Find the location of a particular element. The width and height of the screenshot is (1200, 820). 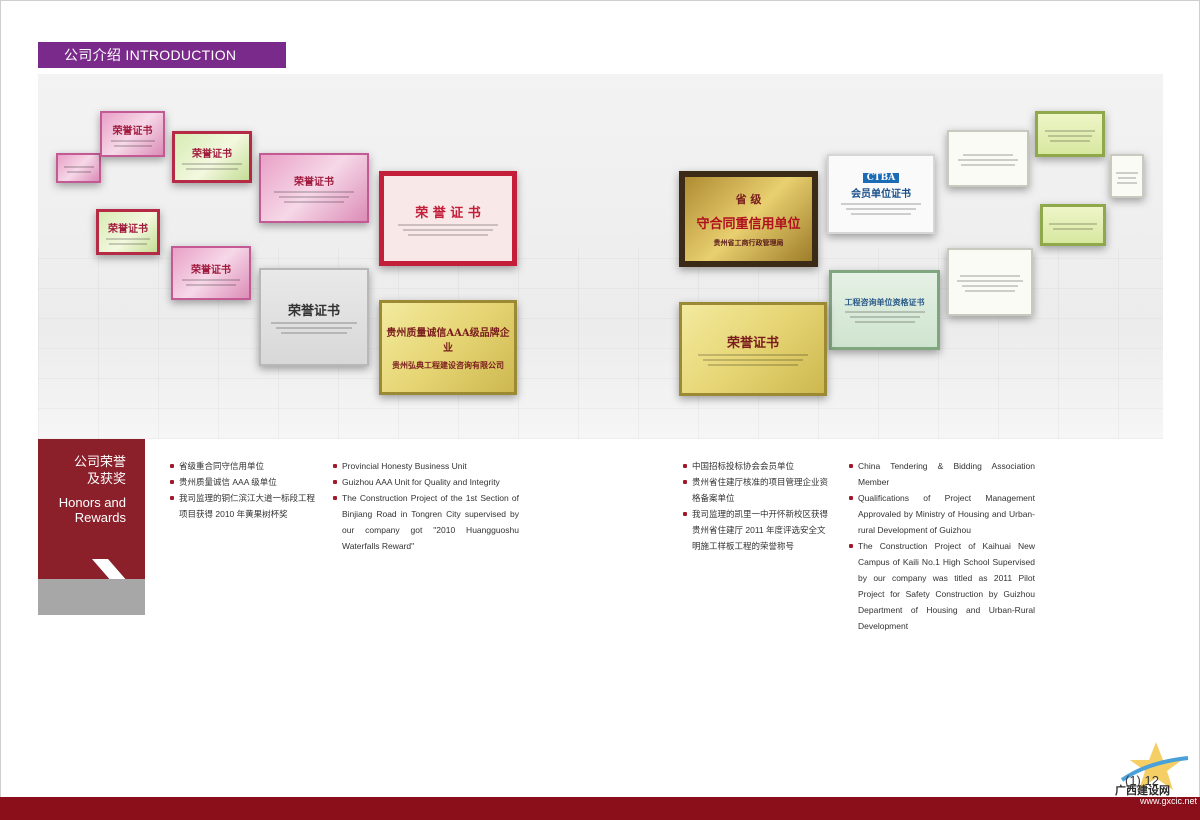

list-item: 我司监理的铜仁滨江大道一标段工程项目获得 2010 年黄果树杯奖 is located at coordinates (246, 506).